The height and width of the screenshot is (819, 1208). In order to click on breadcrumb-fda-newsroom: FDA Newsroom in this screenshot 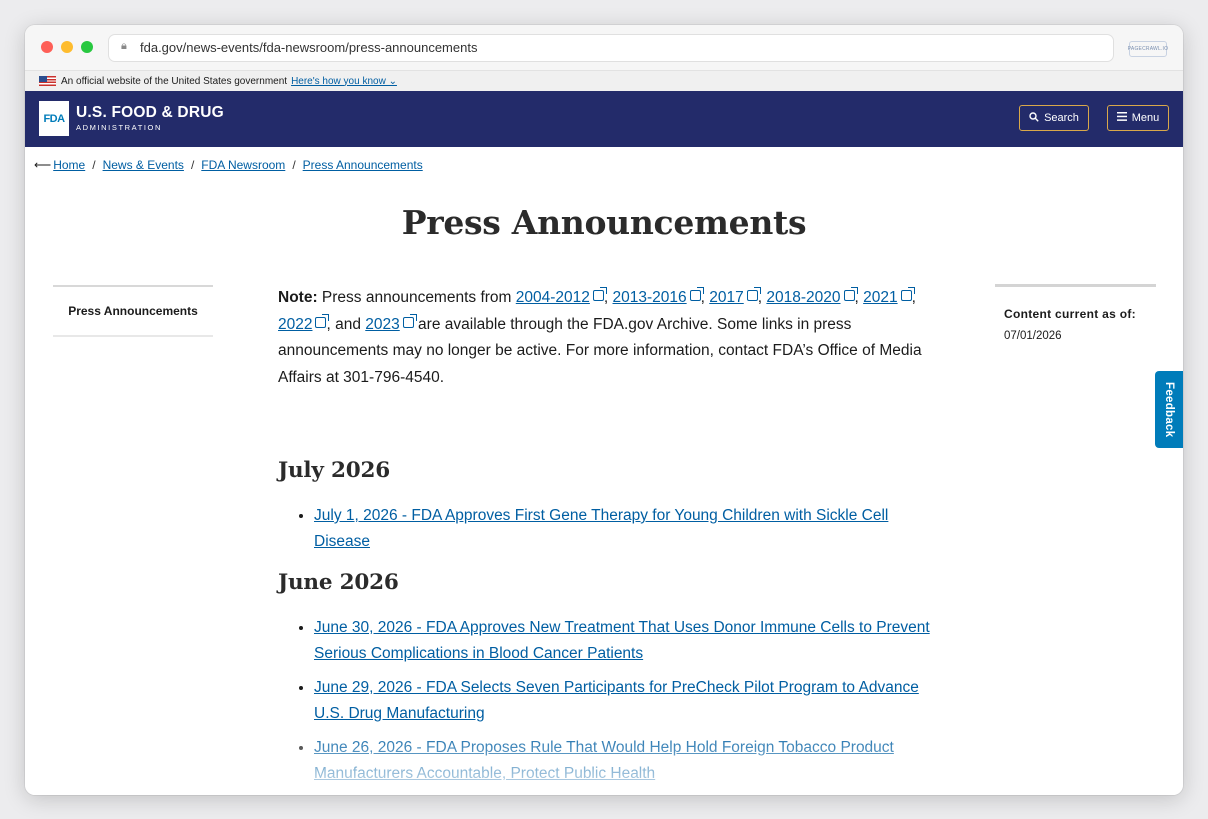, I will do `click(243, 165)`.